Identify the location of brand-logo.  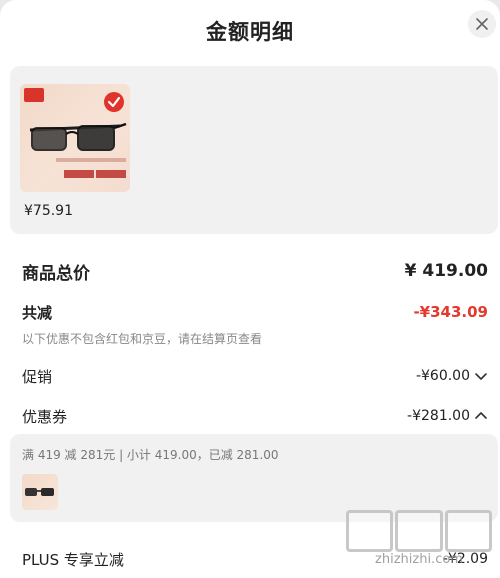
(34, 95).